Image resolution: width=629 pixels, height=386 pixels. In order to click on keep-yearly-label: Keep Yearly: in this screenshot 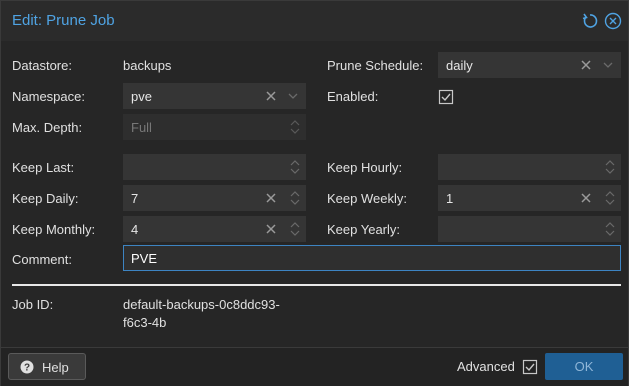, I will do `click(364, 229)`.